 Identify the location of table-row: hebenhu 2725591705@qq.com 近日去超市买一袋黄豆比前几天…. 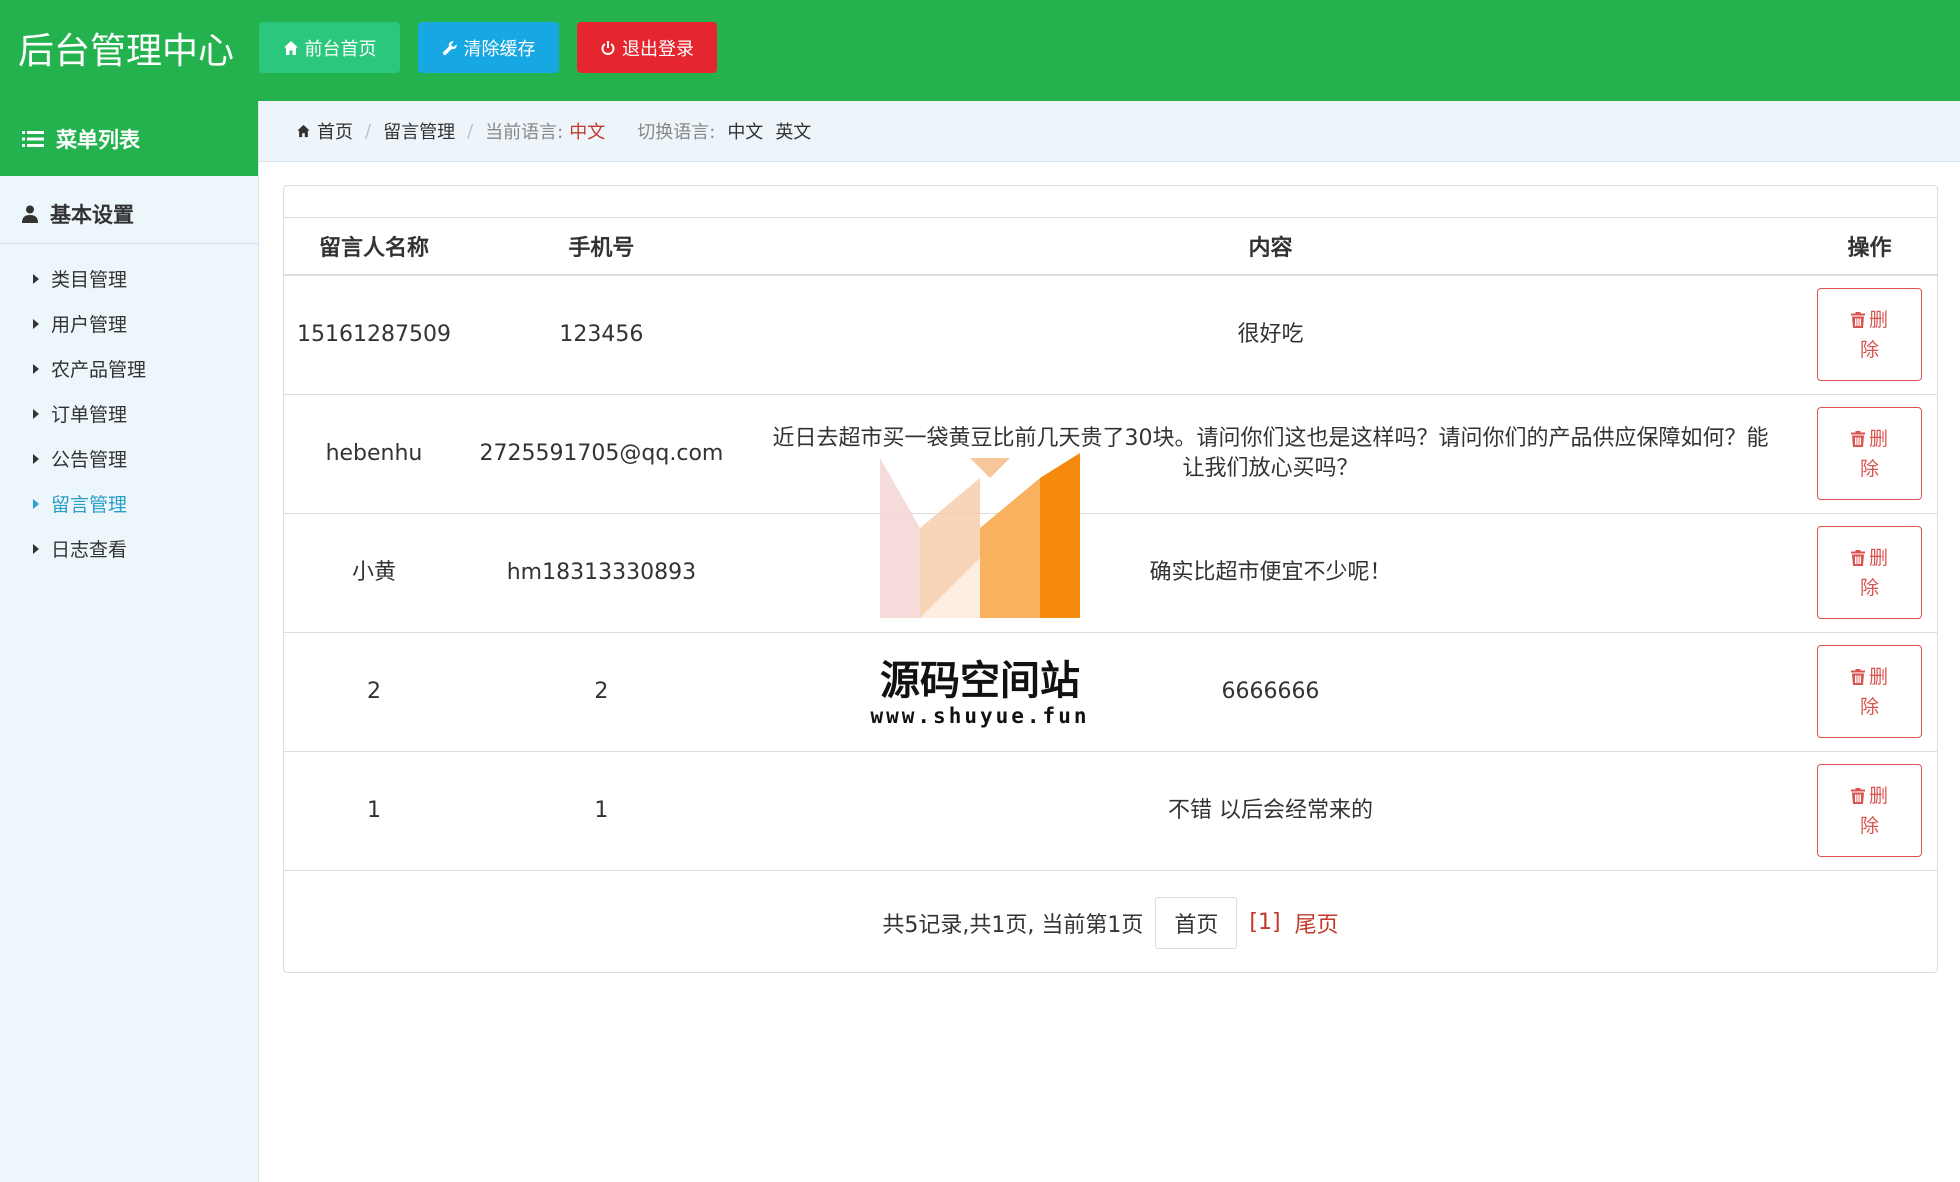
(1110, 454).